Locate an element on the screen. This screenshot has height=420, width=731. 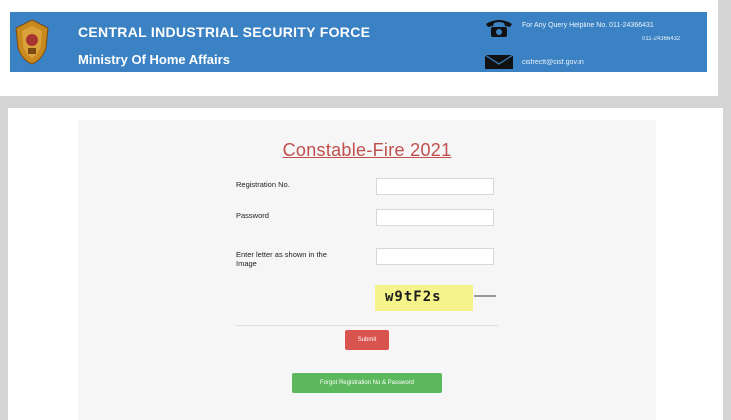
phone-icon is located at coordinates (499, 28).